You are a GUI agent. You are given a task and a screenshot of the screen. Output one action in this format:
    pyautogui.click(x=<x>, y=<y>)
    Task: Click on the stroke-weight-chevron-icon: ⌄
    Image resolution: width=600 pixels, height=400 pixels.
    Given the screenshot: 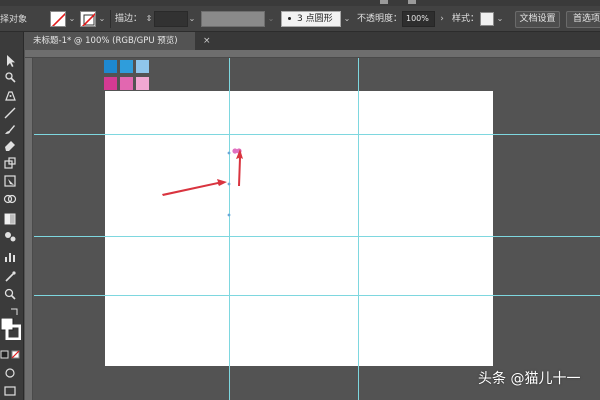 What is the action you would take?
    pyautogui.click(x=192, y=19)
    